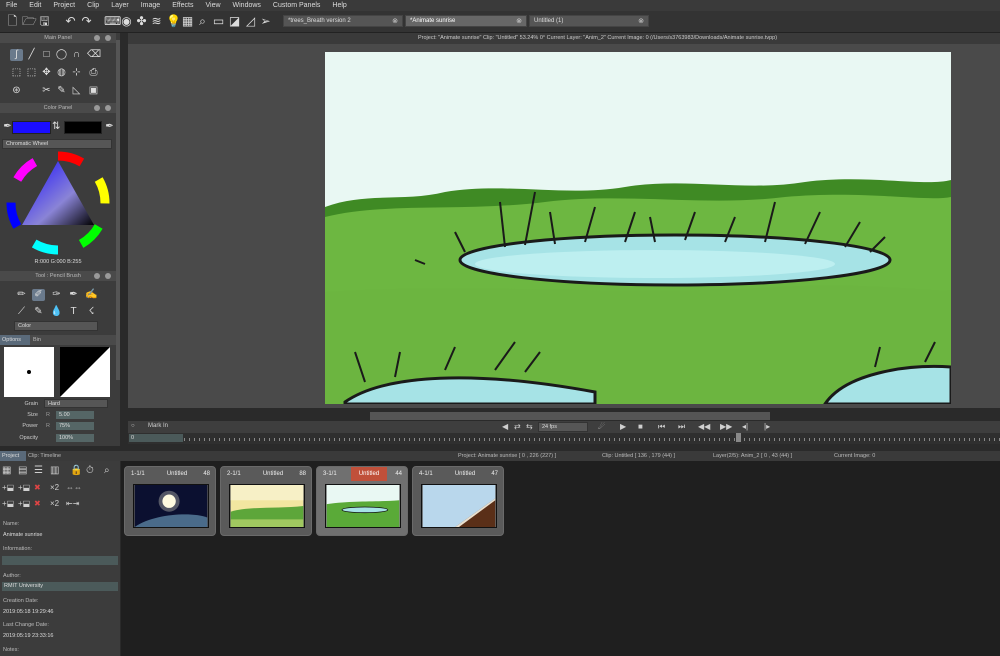 This screenshot has height=656, width=1000. I want to click on step-back-icon: ◂|, so click(745, 426).